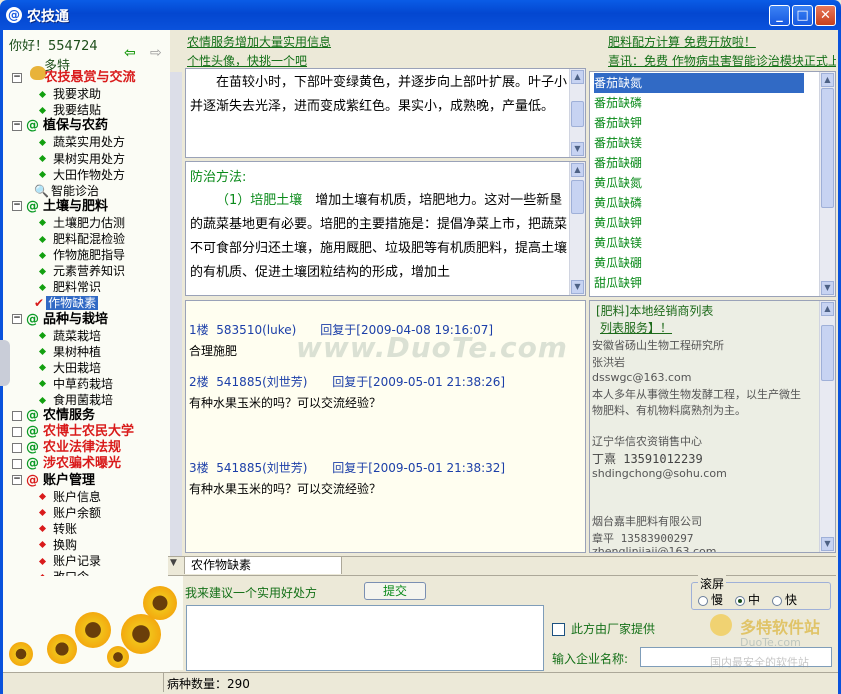 This screenshot has height=694, width=841. What do you see at coordinates (780, 627) in the screenshot?
I see `duote-brand: 多特软件站` at bounding box center [780, 627].